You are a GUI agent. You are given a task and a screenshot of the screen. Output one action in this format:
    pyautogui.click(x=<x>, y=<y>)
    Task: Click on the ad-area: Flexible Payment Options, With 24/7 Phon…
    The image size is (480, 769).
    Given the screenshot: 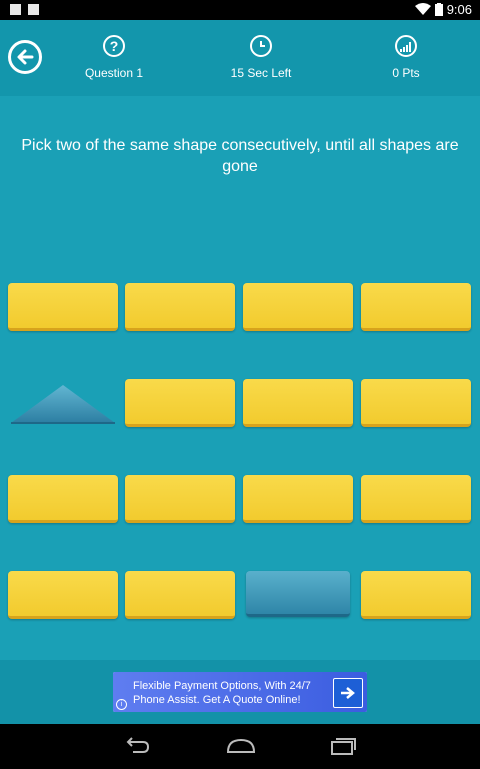 What is the action you would take?
    pyautogui.click(x=240, y=692)
    